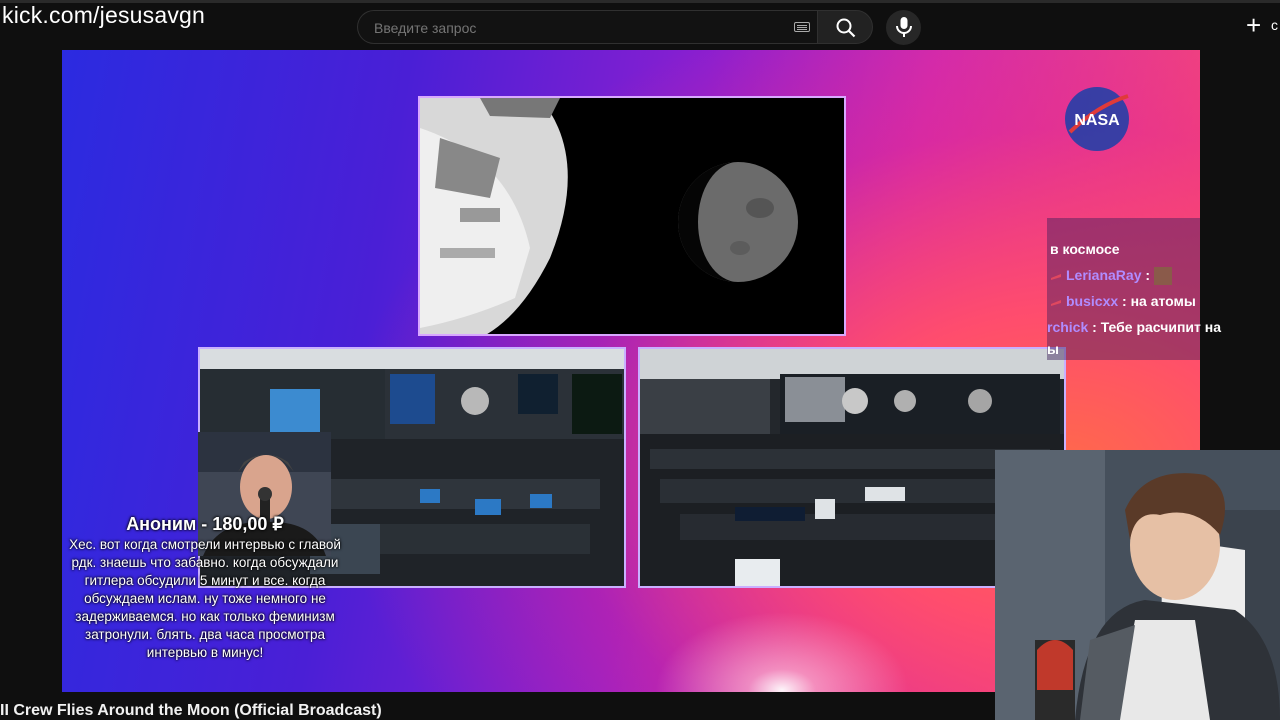 Image resolution: width=1280 pixels, height=720 pixels. Describe the element at coordinates (1092, 301) in the screenshot. I see `chat-username: busicxx` at that location.